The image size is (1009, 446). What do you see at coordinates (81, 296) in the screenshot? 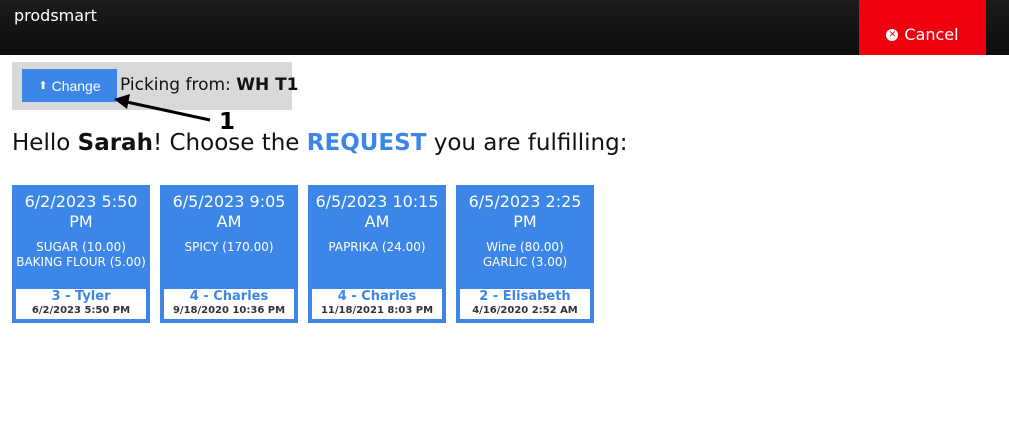
I see `requester-name: 3 - Tyler` at bounding box center [81, 296].